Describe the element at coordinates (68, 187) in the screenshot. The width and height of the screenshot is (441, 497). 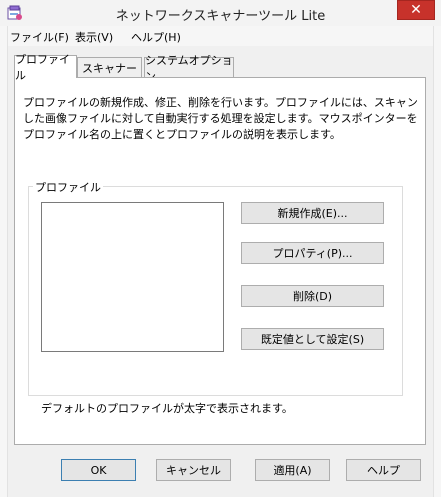
I see `profile-group-label: プロファイル` at that location.